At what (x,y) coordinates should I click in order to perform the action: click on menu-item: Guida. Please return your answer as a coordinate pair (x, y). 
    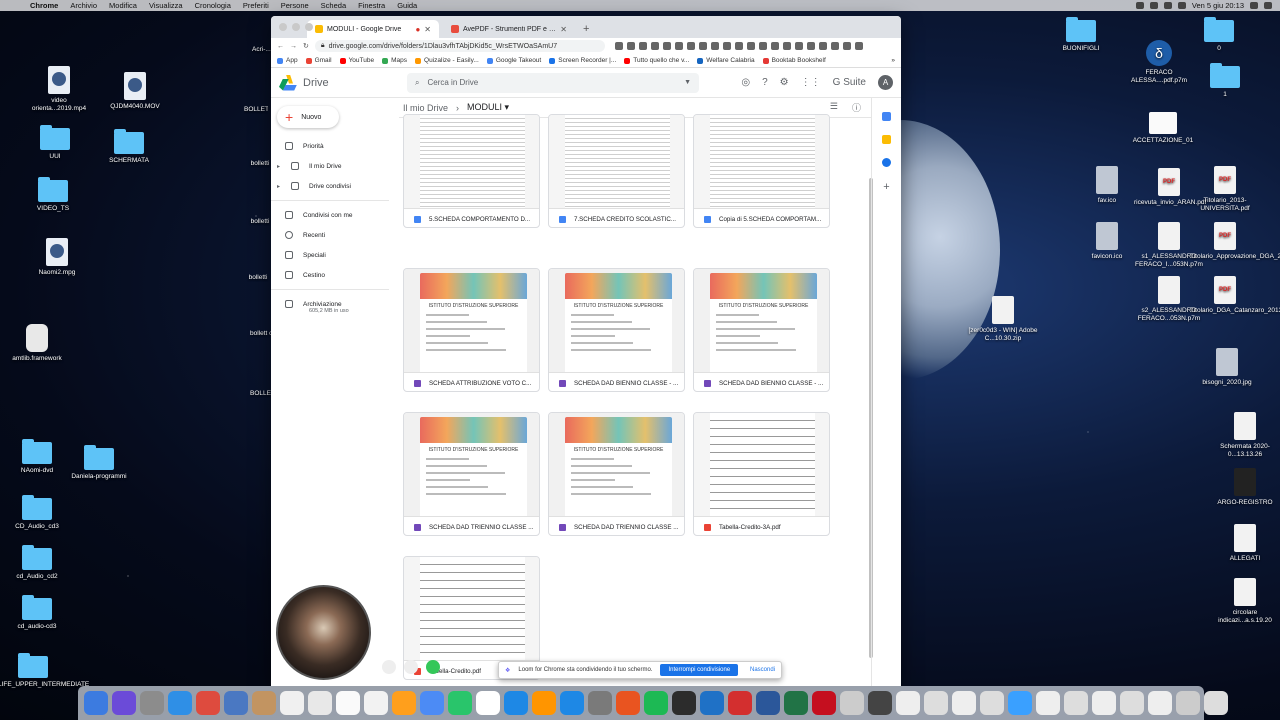
    Looking at the image, I should click on (407, 5).